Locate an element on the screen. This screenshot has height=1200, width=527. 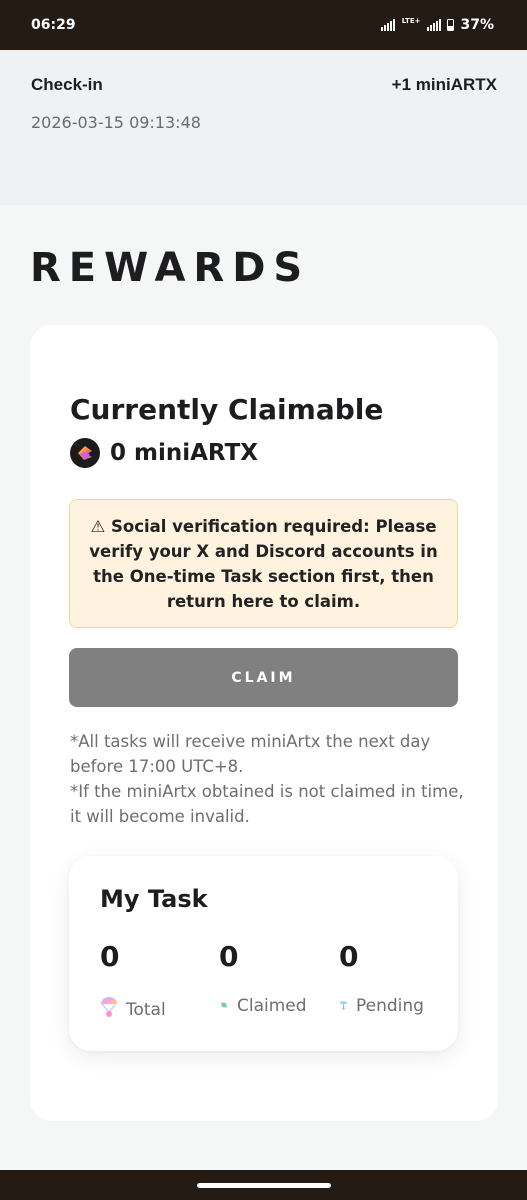
status-time: 06:29 is located at coordinates (53, 25).